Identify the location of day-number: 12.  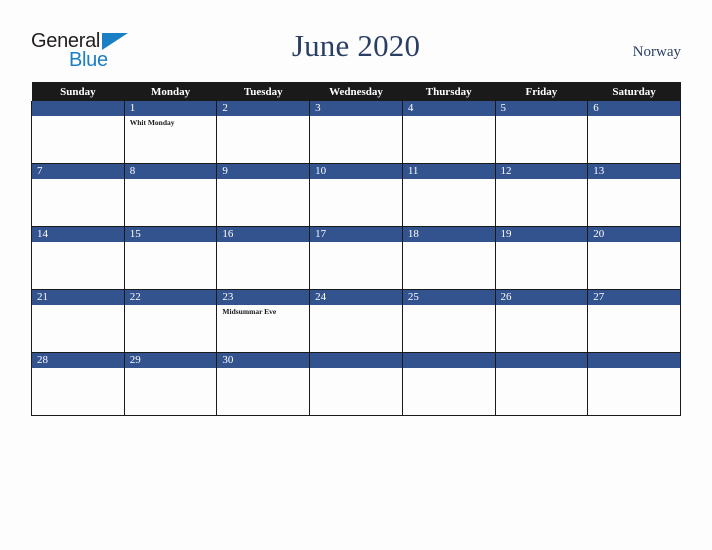
(541, 171).